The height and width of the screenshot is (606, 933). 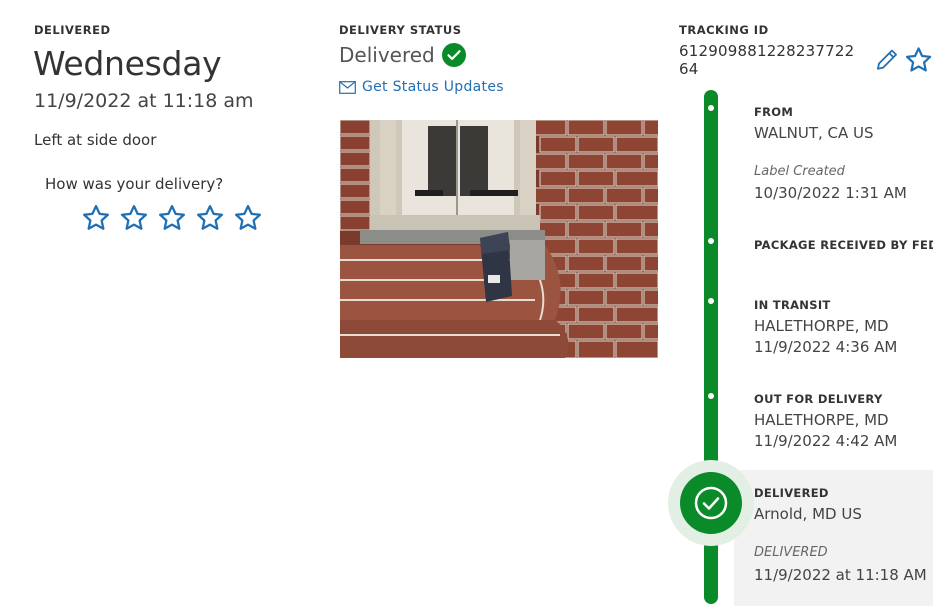 I want to click on delivery-day: Wednesday, so click(x=127, y=63).